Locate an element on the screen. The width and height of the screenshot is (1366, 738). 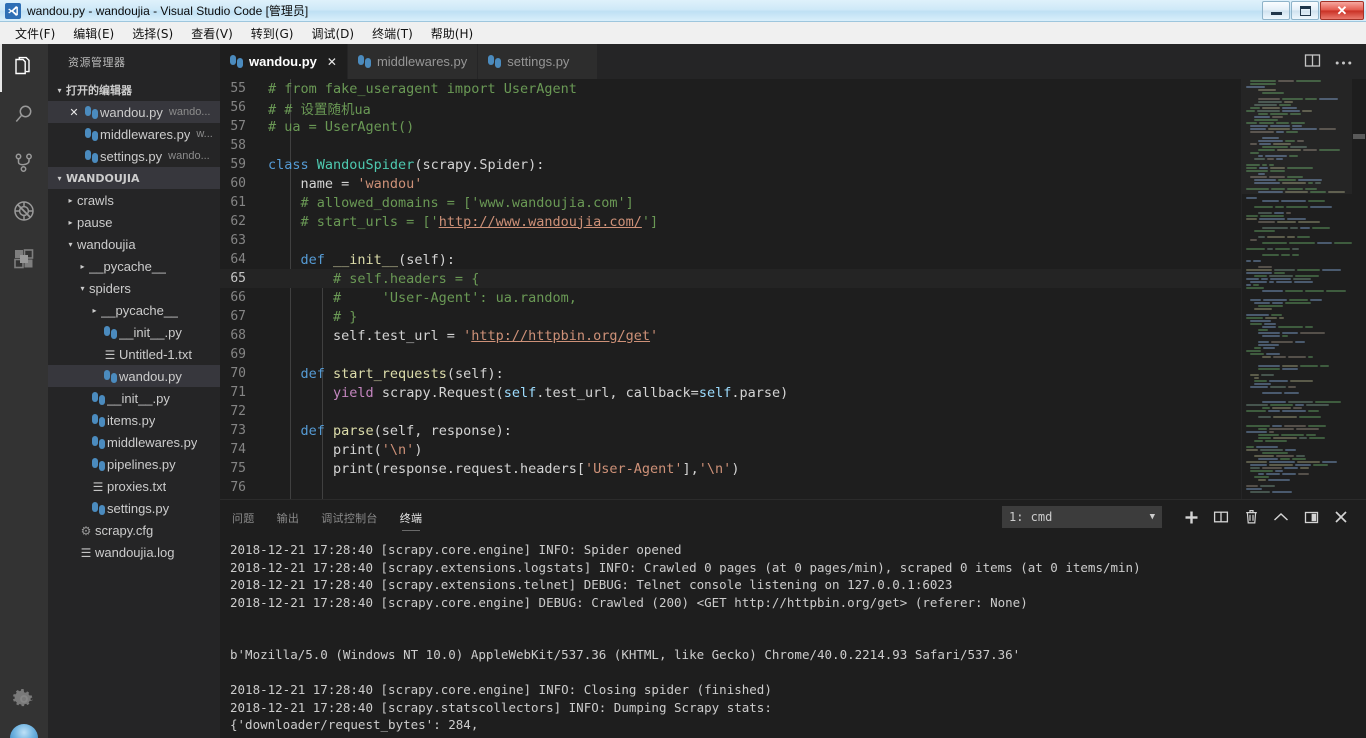
editor-tab: middlewares.py is located at coordinates (413, 61).